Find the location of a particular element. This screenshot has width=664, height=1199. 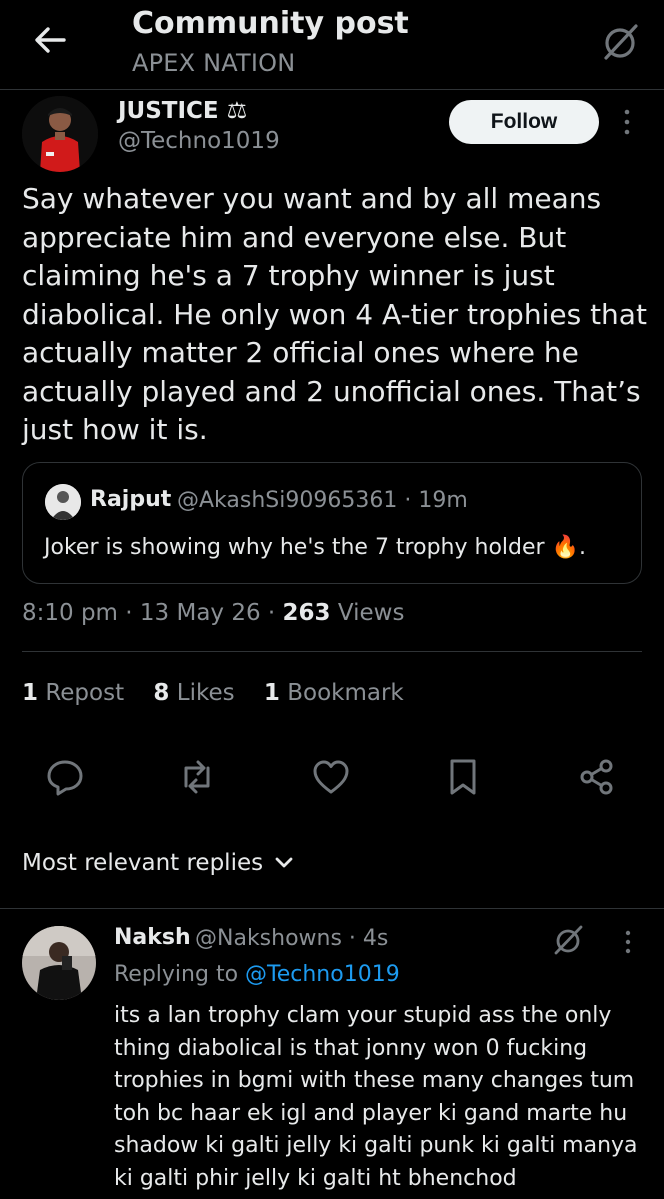

reply-author-meta: @Nakshowns · 4s is located at coordinates (291, 938).